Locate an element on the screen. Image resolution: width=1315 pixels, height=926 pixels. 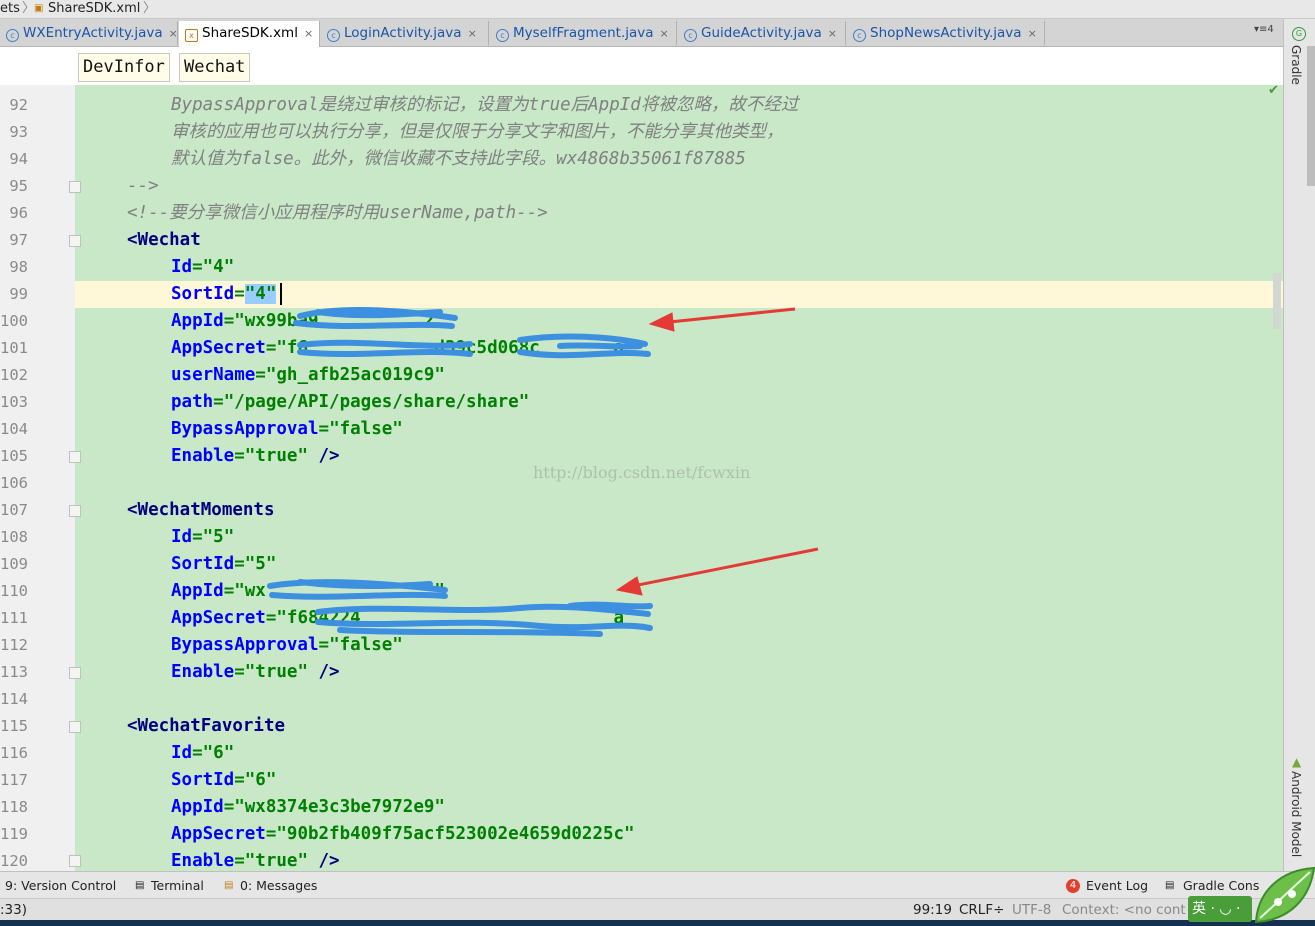
android-model-tool-button: Android Model is located at coordinates (1296, 814).